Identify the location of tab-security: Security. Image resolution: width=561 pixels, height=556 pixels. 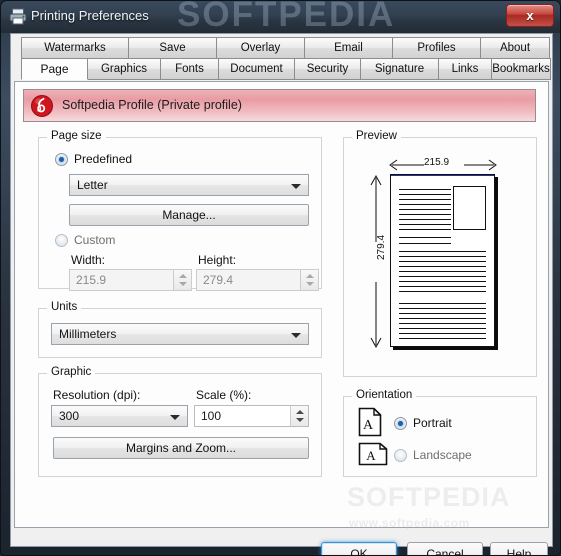
(327, 69).